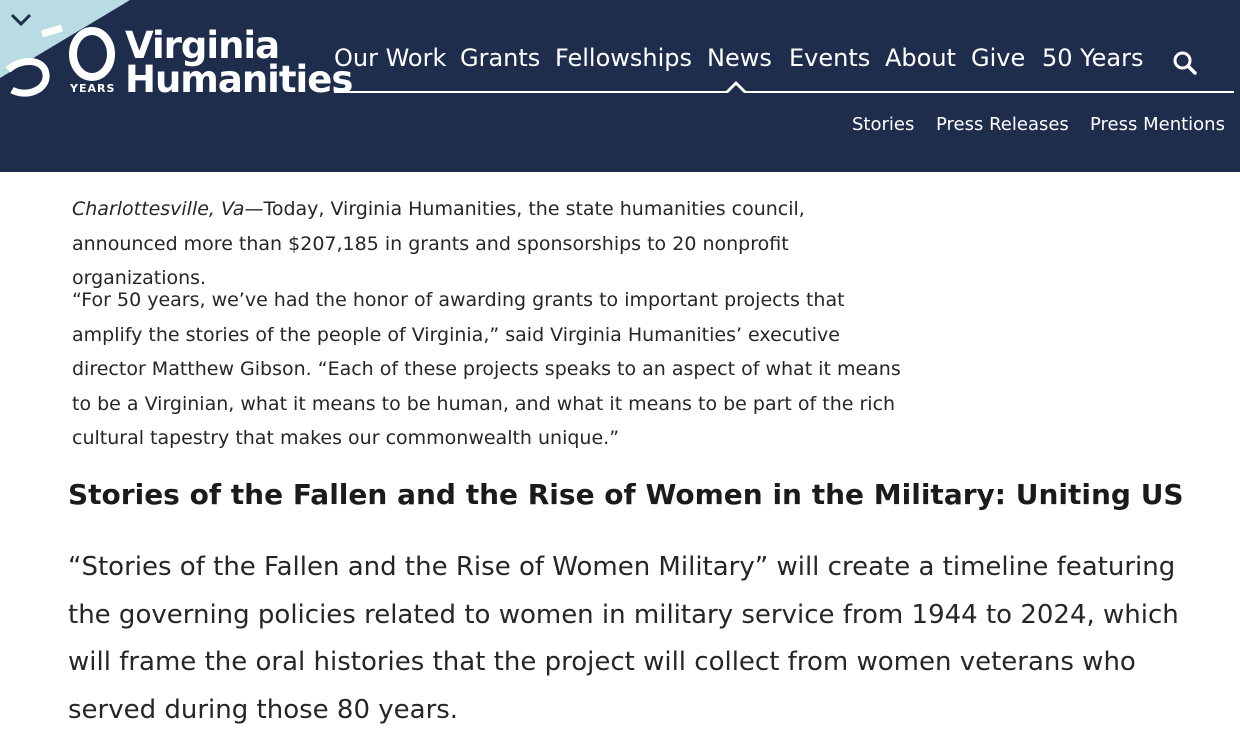  What do you see at coordinates (390, 58) in the screenshot?
I see `nav-item-our-work: Our Work` at bounding box center [390, 58].